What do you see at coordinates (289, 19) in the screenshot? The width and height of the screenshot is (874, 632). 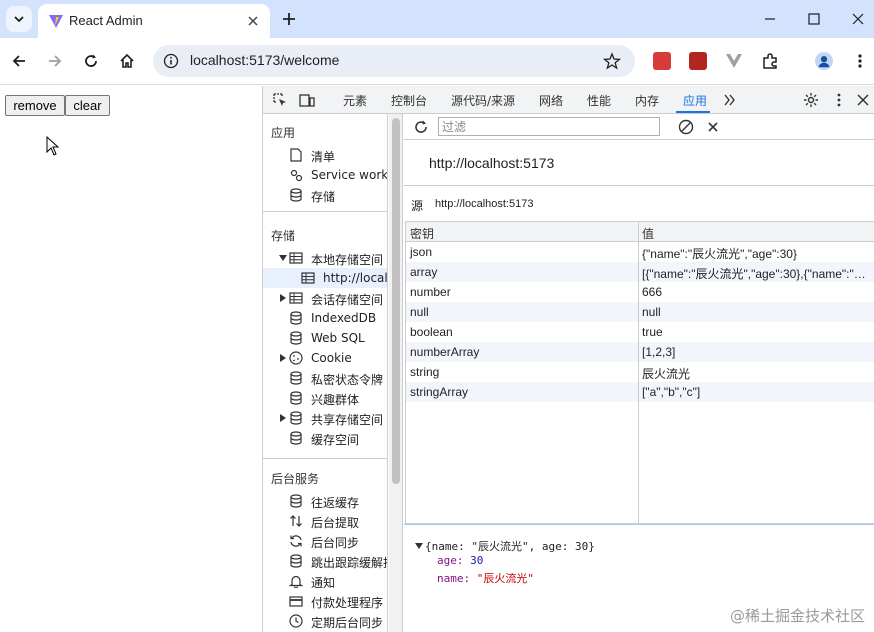 I see `new-tab-icon` at bounding box center [289, 19].